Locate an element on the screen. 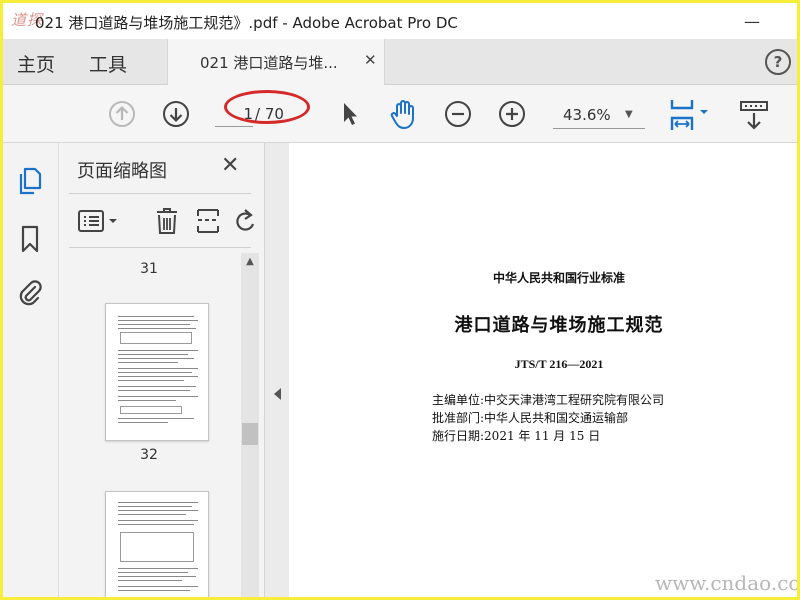 This screenshot has height=600, width=800. attachments-icon is located at coordinates (30, 293).